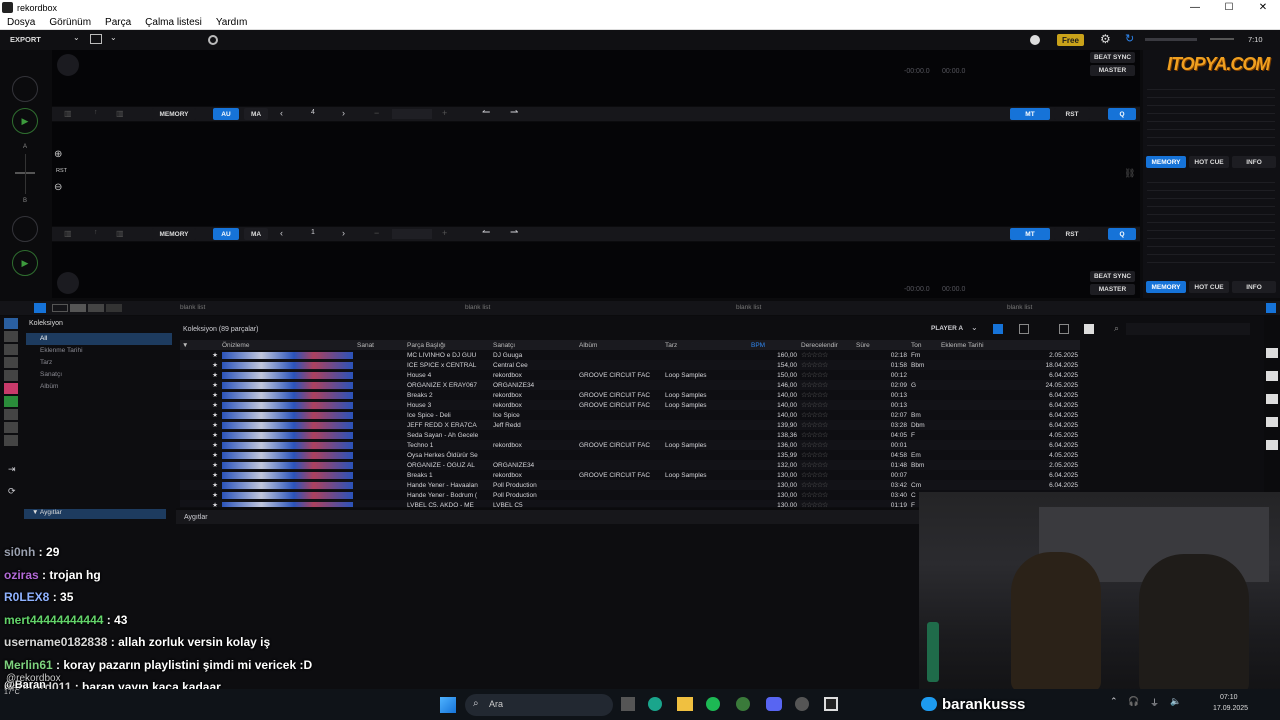 Image resolution: width=1280 pixels, height=720 pixels. Describe the element at coordinates (1089, 329) in the screenshot. I see `panel-view-icon` at that location.